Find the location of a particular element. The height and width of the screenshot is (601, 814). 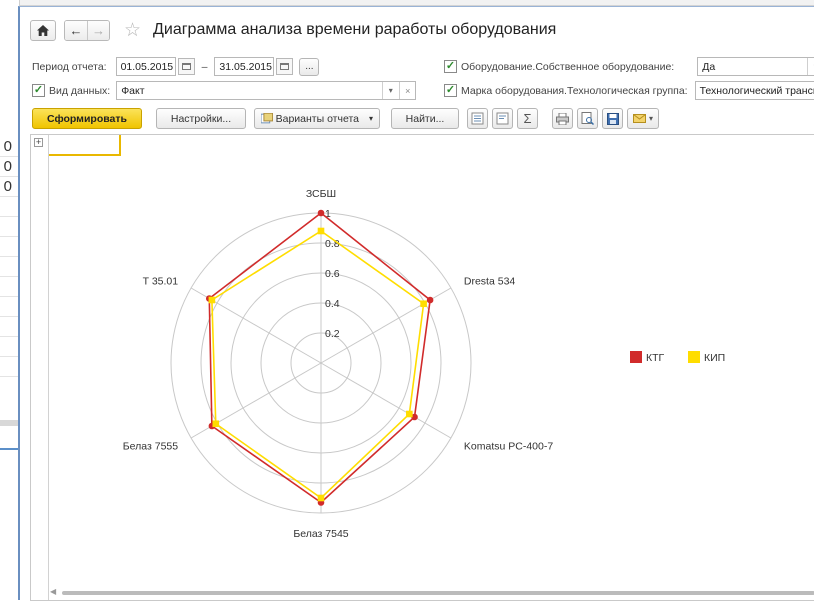

print-button is located at coordinates (562, 118).